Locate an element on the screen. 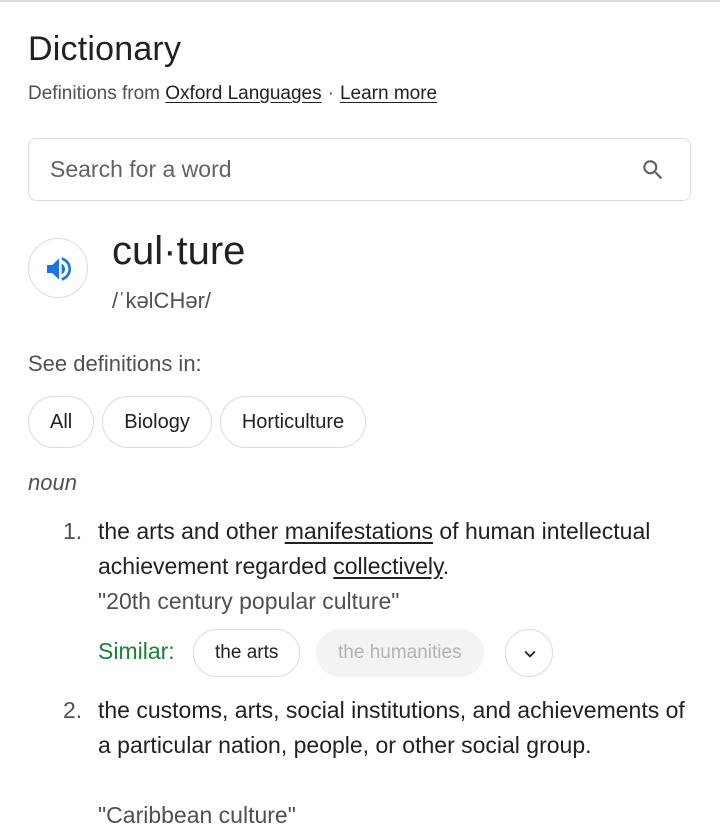 This screenshot has width=720, height=839. search-input is located at coordinates (330, 169).